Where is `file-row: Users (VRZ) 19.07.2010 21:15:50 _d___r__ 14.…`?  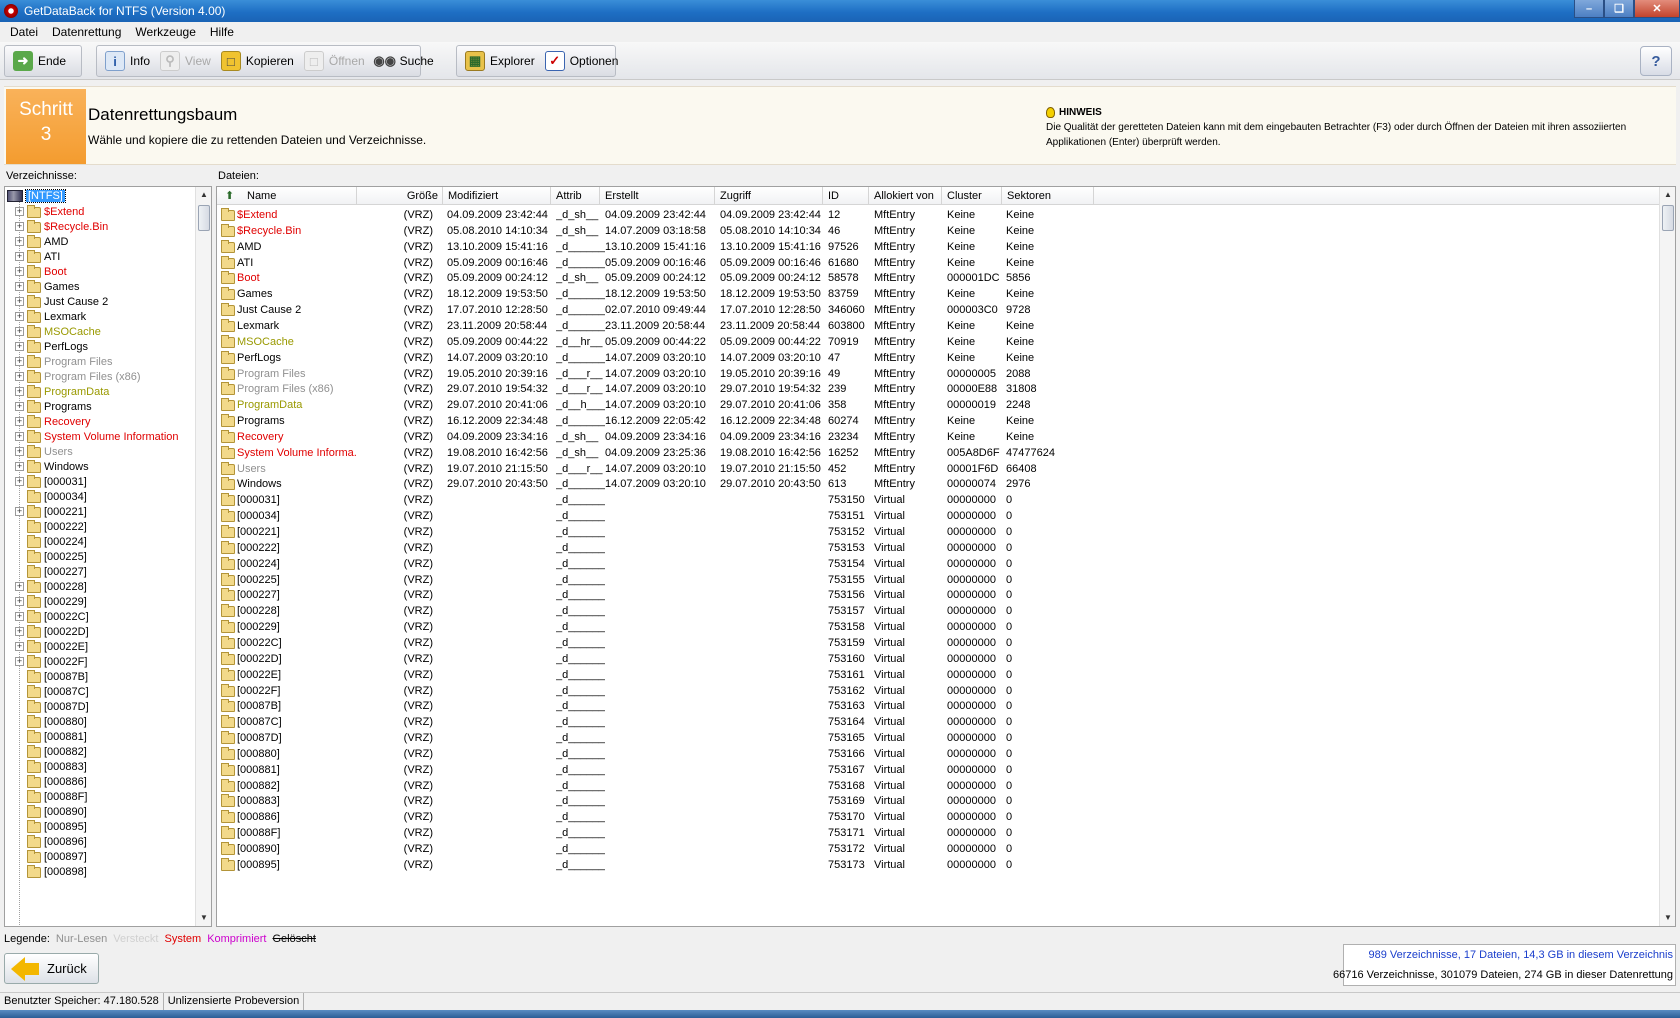
file-row: Users (VRZ) 19.07.2010 21:15:50 _d___r__ 14.… is located at coordinates (939, 469).